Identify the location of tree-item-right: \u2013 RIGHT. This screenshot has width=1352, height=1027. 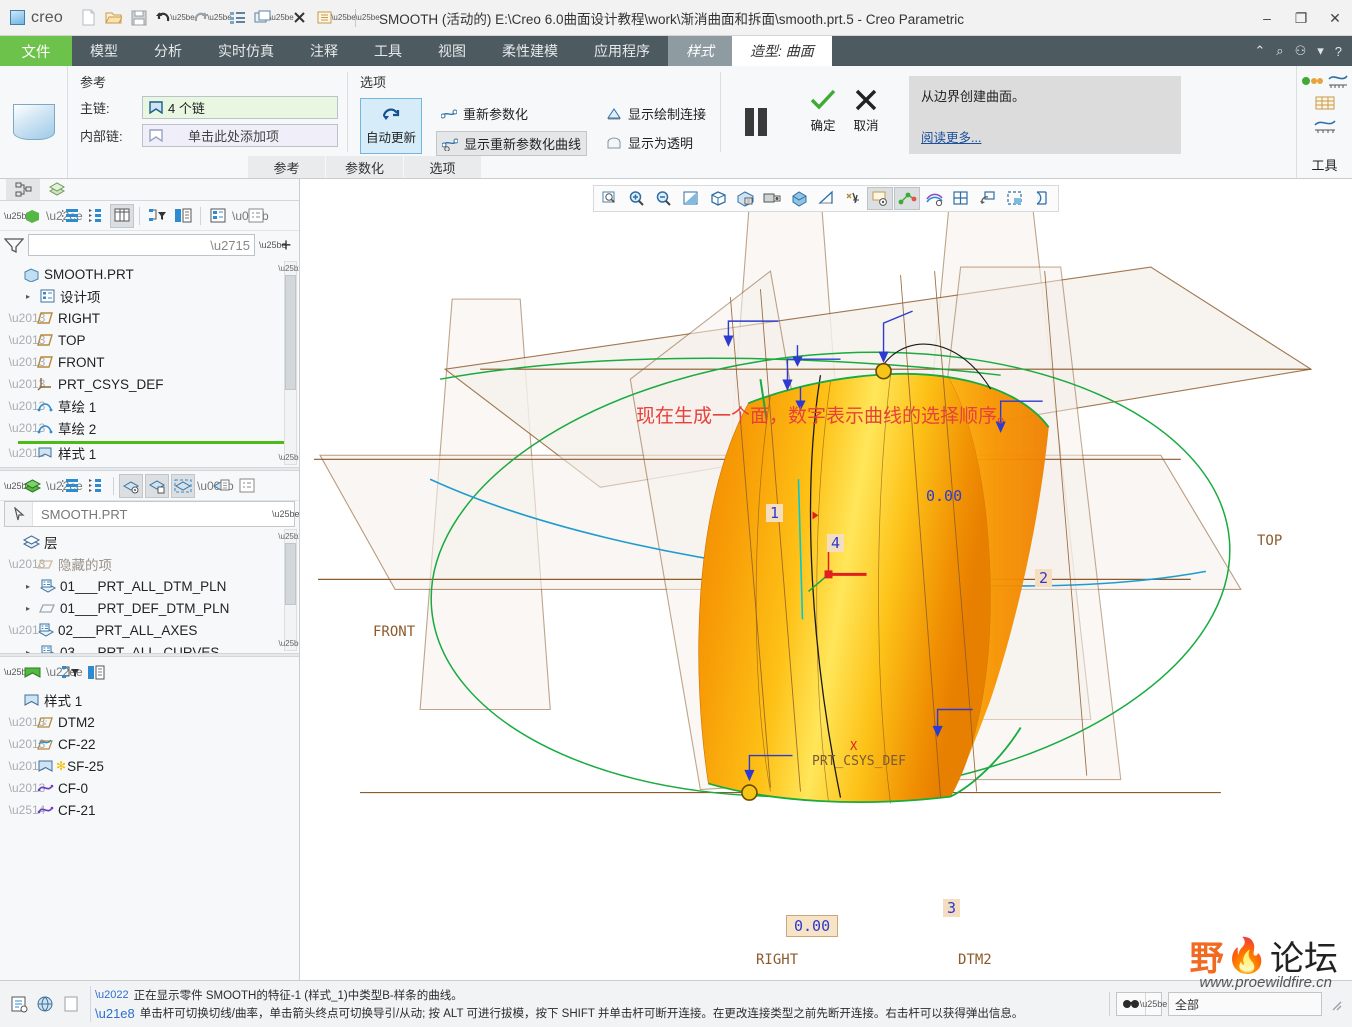
(151, 318).